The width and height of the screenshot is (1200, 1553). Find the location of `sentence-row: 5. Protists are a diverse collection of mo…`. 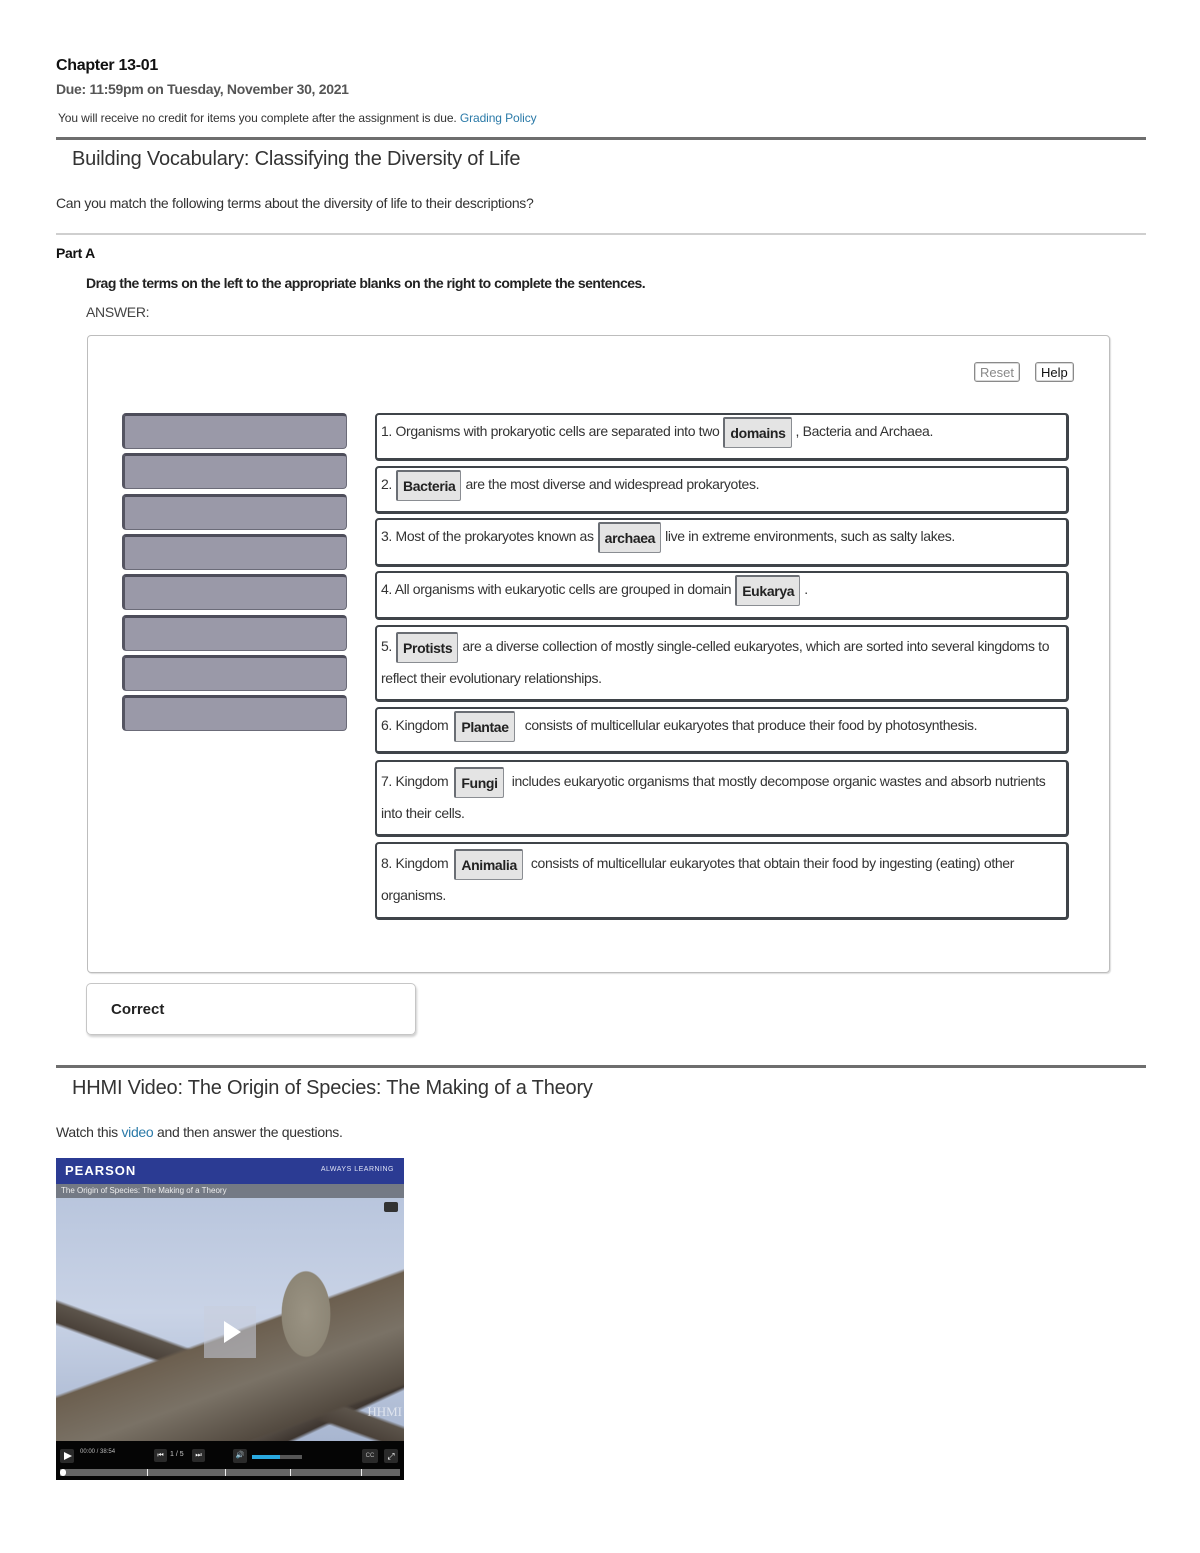

sentence-row: 5. Protists are a diverse collection of mo… is located at coordinates (722, 663).